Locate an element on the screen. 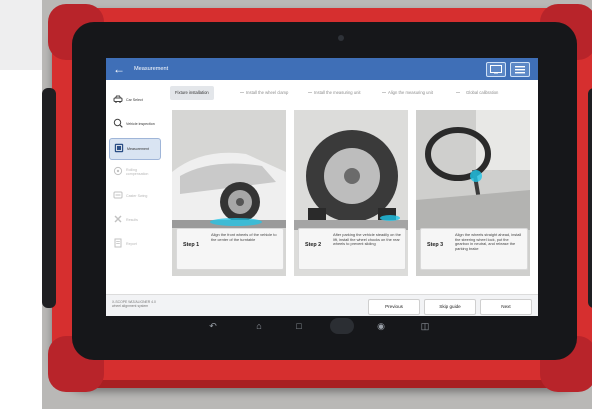 This screenshot has height=409, width=592. caster-icon is located at coordinates (118, 195).